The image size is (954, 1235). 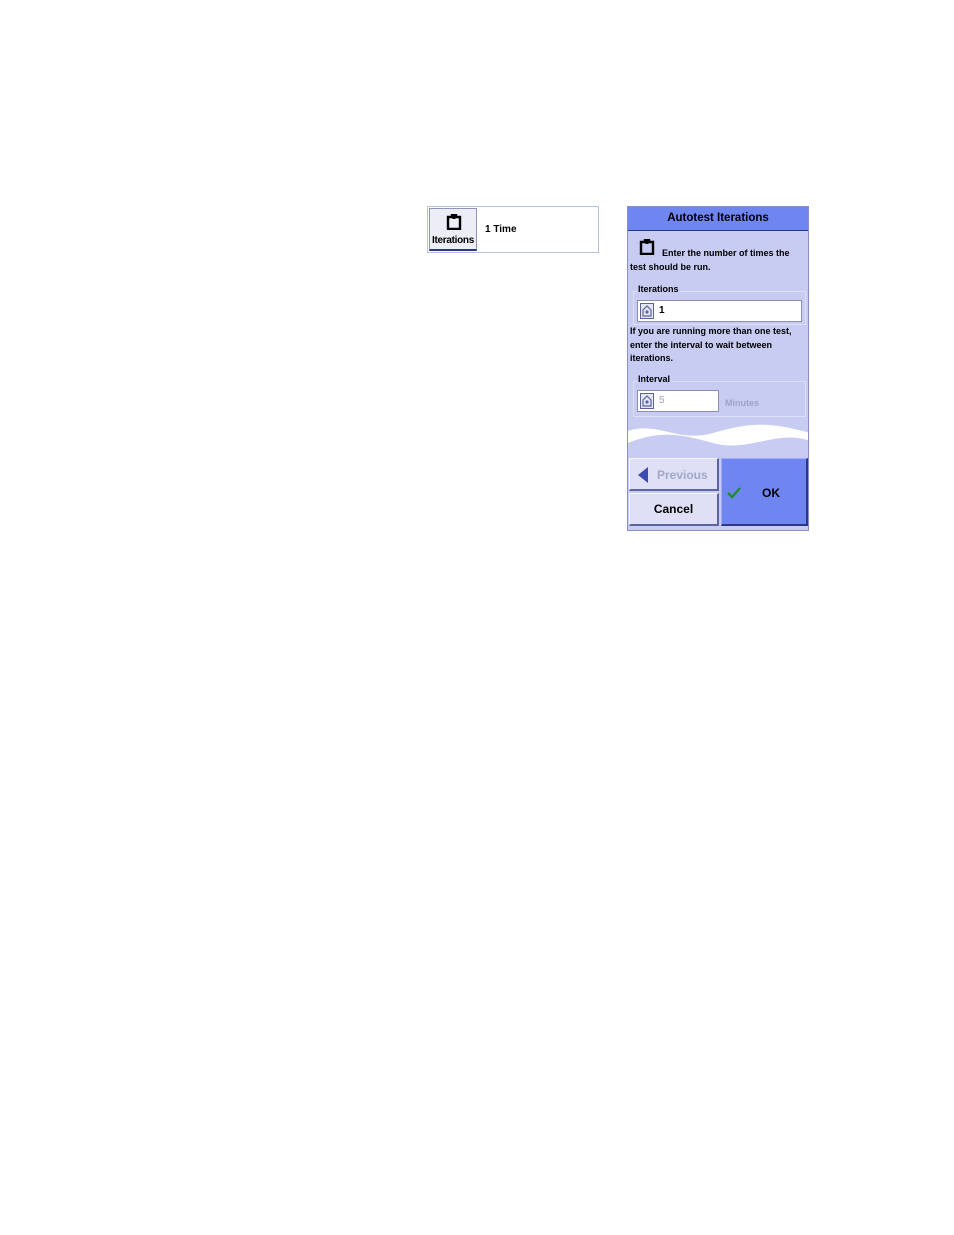 I want to click on iterations-group: Iterations 1, so click(x=719, y=304).